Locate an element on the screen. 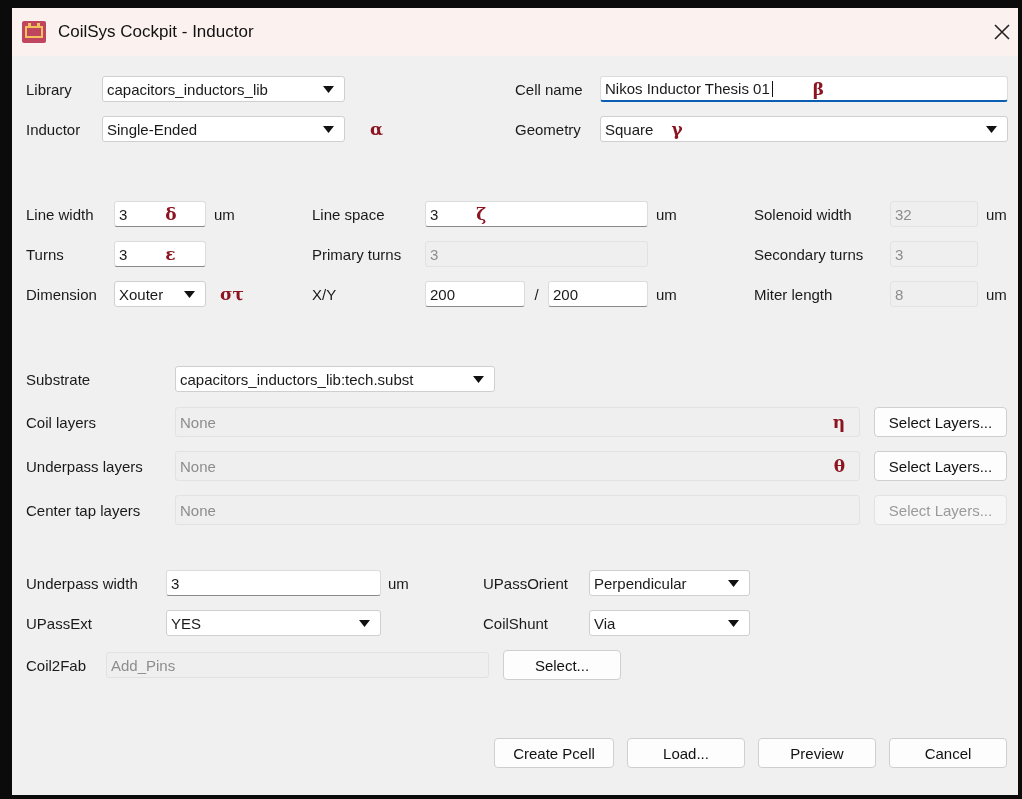 This screenshot has height=799, width=1022. dialog-button: Cancel is located at coordinates (948, 753).